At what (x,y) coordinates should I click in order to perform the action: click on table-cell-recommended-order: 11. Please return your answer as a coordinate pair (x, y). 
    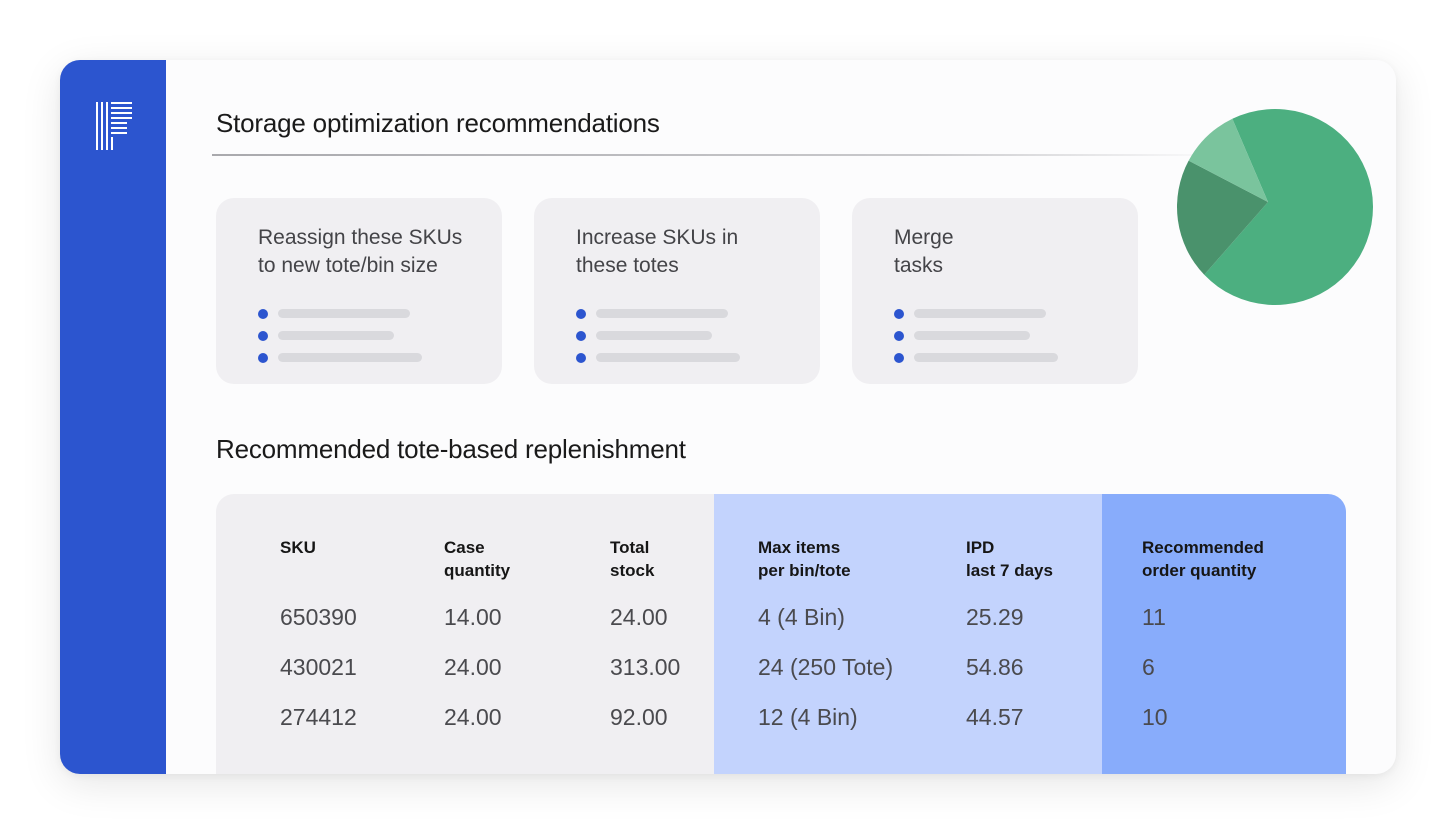
    Looking at the image, I should click on (1154, 617).